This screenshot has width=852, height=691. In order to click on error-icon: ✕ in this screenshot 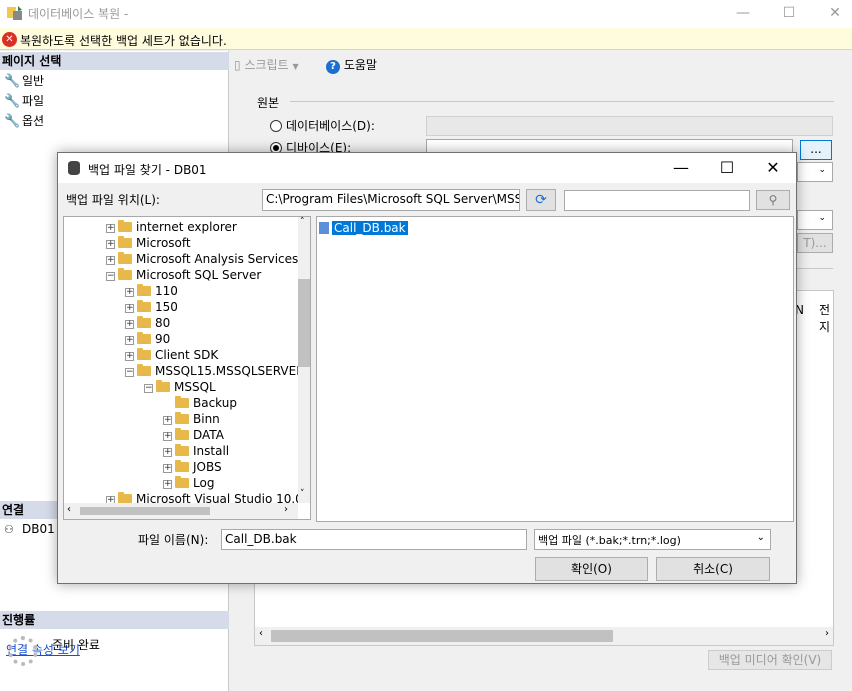, I will do `click(9, 39)`.